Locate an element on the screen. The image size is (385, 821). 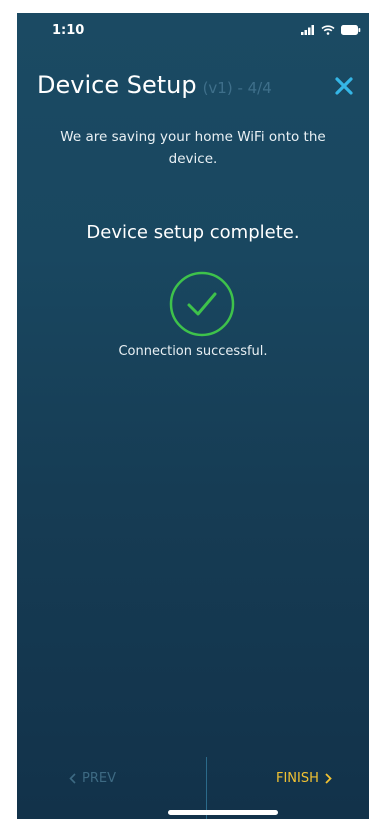
page-title-text: Device Setup is located at coordinates (117, 85).